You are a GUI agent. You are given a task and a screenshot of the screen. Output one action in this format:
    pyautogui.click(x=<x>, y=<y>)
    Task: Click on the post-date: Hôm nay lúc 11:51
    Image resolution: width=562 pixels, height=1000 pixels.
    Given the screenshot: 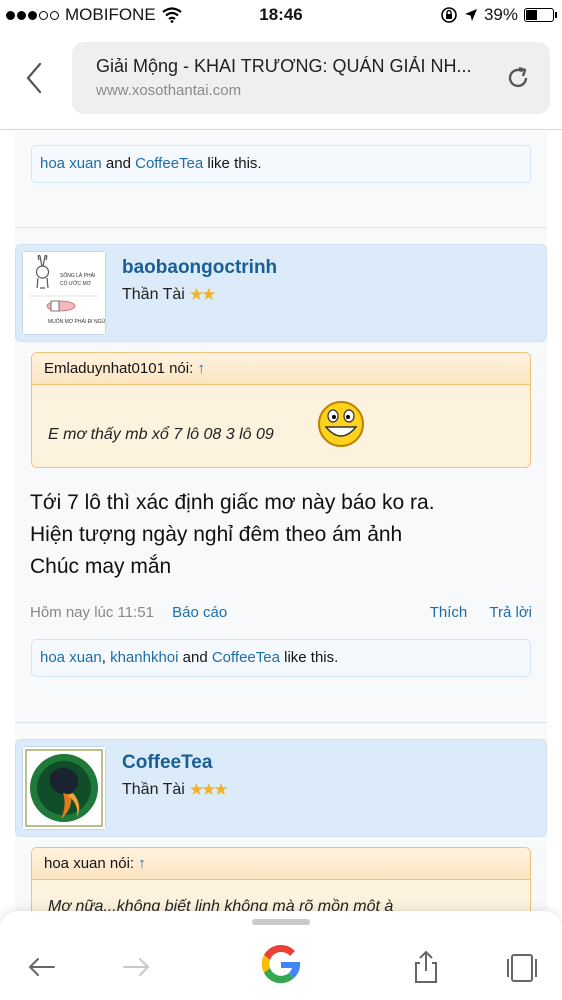 What is the action you would take?
    pyautogui.click(x=92, y=612)
    